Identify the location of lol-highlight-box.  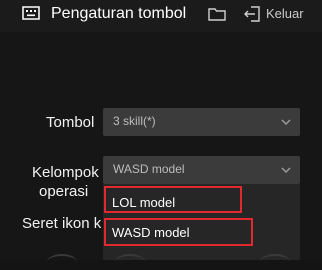
(173, 199).